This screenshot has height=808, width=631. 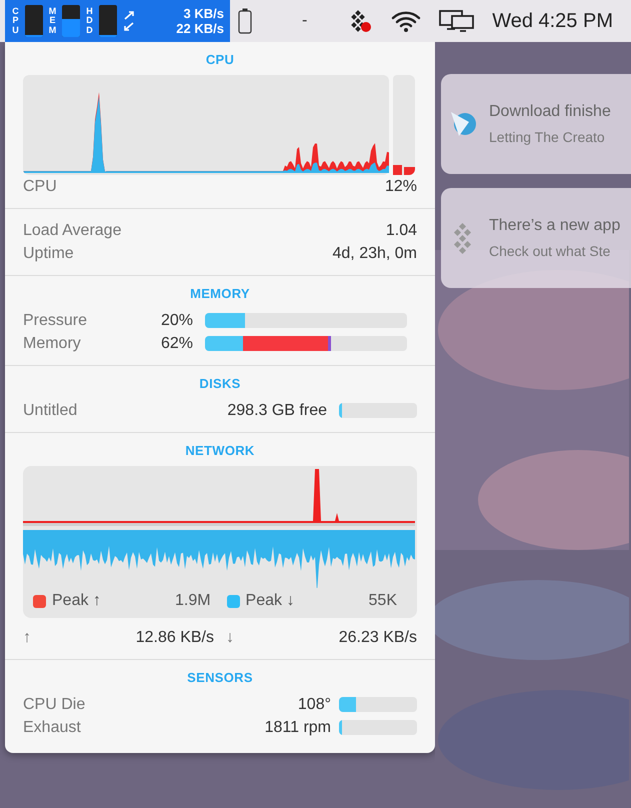 What do you see at coordinates (552, 21) in the screenshot?
I see `clock: Wed 4:25 PM` at bounding box center [552, 21].